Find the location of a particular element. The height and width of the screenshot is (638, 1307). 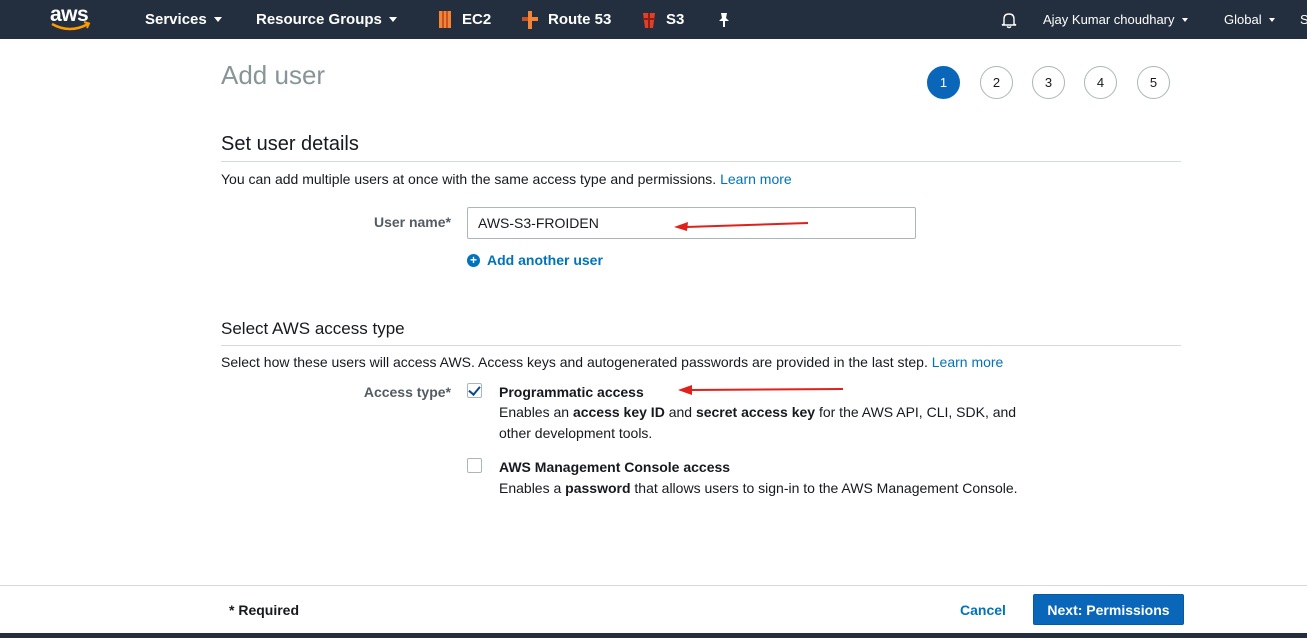

route53-shortcut: Route 53 is located at coordinates (566, 19).